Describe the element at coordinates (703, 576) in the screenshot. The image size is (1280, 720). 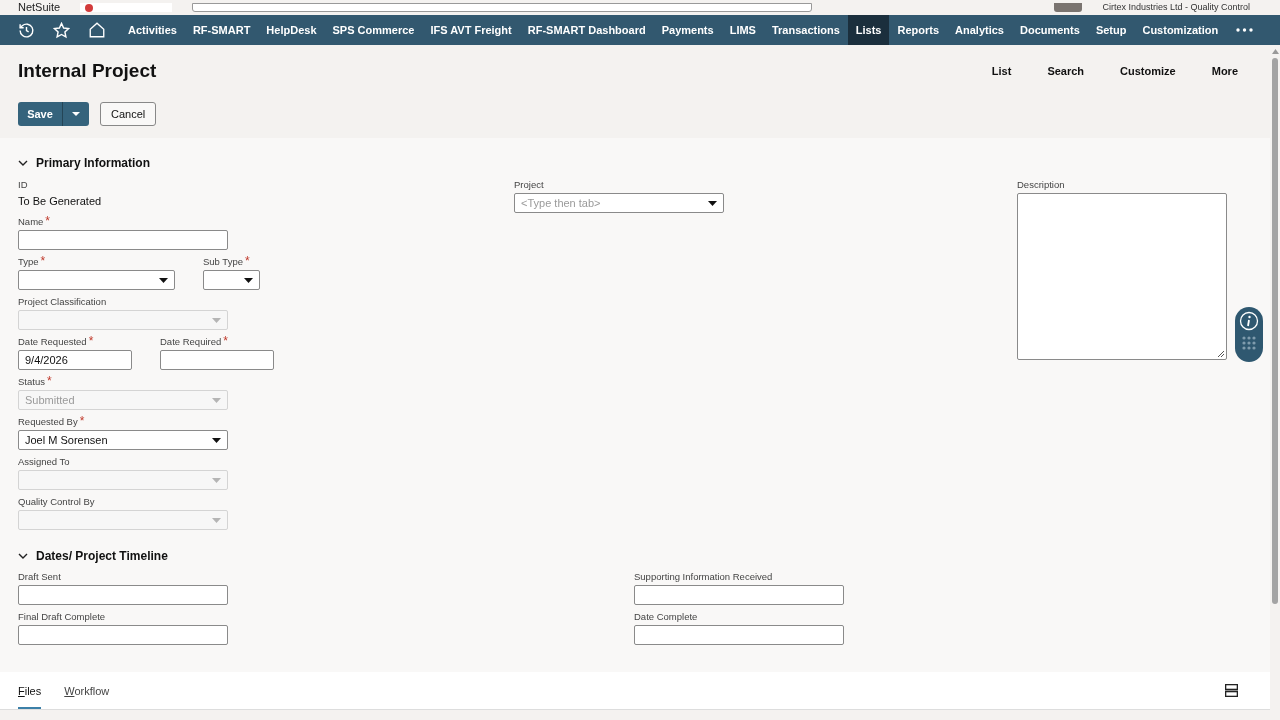
I see `field-label: Supporting Information Received` at that location.